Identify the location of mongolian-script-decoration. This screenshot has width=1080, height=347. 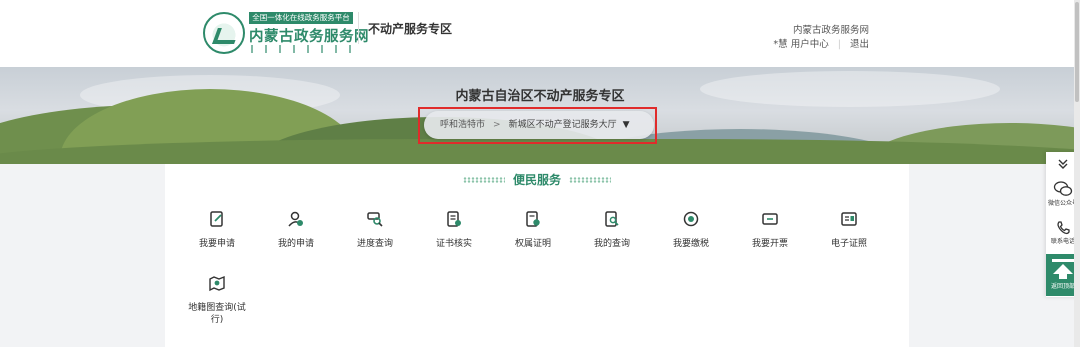
(301, 49).